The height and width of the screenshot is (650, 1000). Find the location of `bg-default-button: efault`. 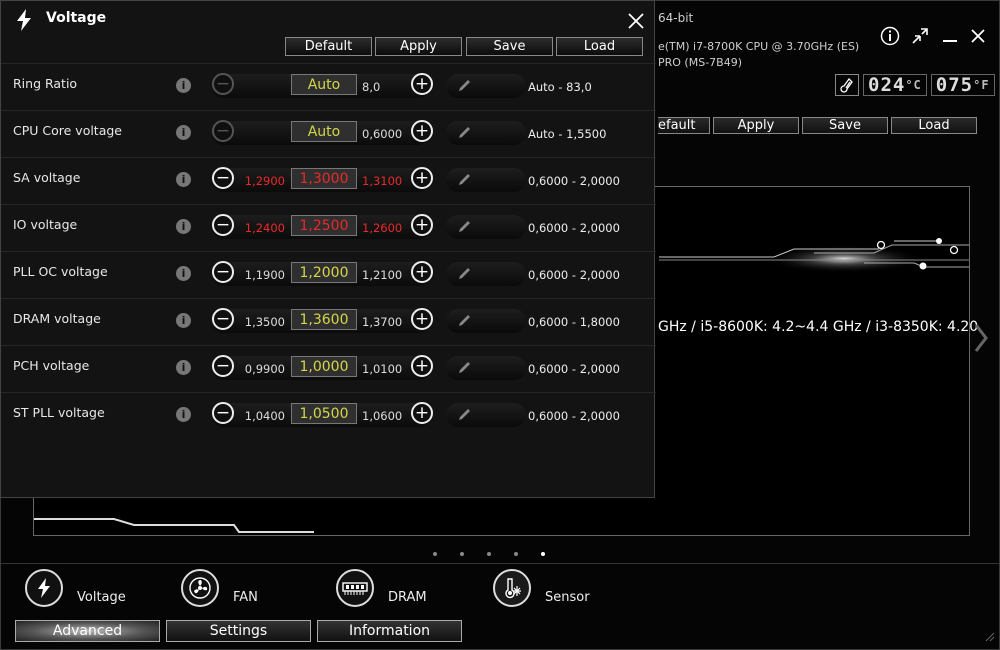

bg-default-button: efault is located at coordinates (684, 125).